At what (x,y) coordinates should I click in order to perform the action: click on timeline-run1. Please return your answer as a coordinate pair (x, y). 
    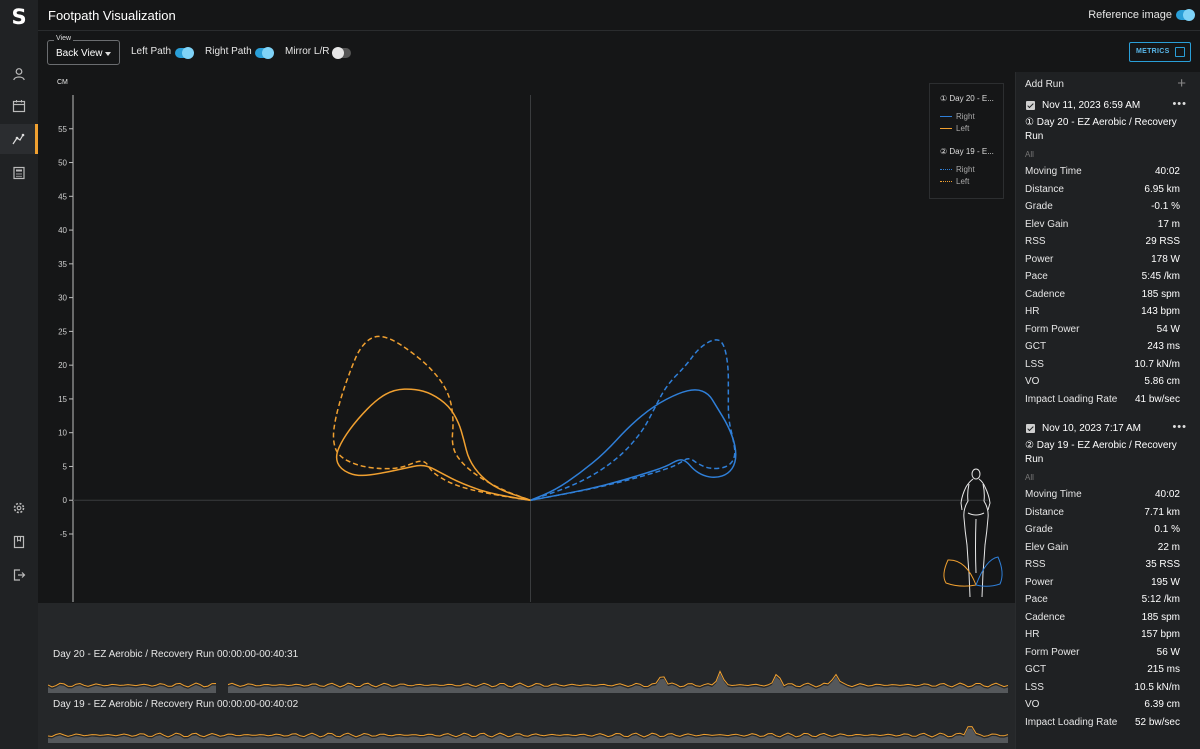
    Looking at the image, I should click on (528, 679).